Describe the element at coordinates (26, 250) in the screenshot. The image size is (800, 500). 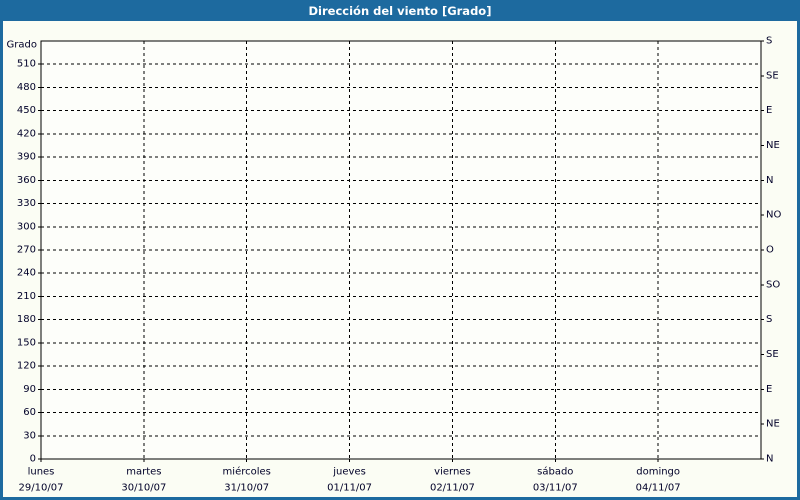
I see `y-tick-label: 270` at that location.